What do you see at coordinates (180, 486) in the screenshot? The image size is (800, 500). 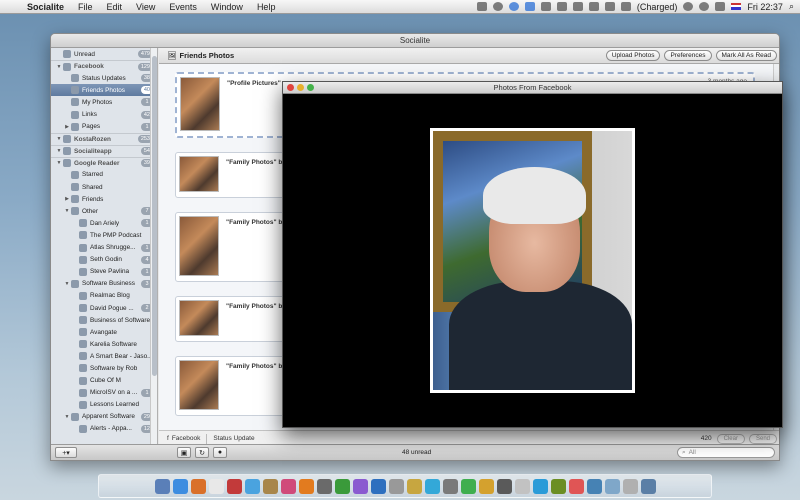 I see `safari-icon` at bounding box center [180, 486].